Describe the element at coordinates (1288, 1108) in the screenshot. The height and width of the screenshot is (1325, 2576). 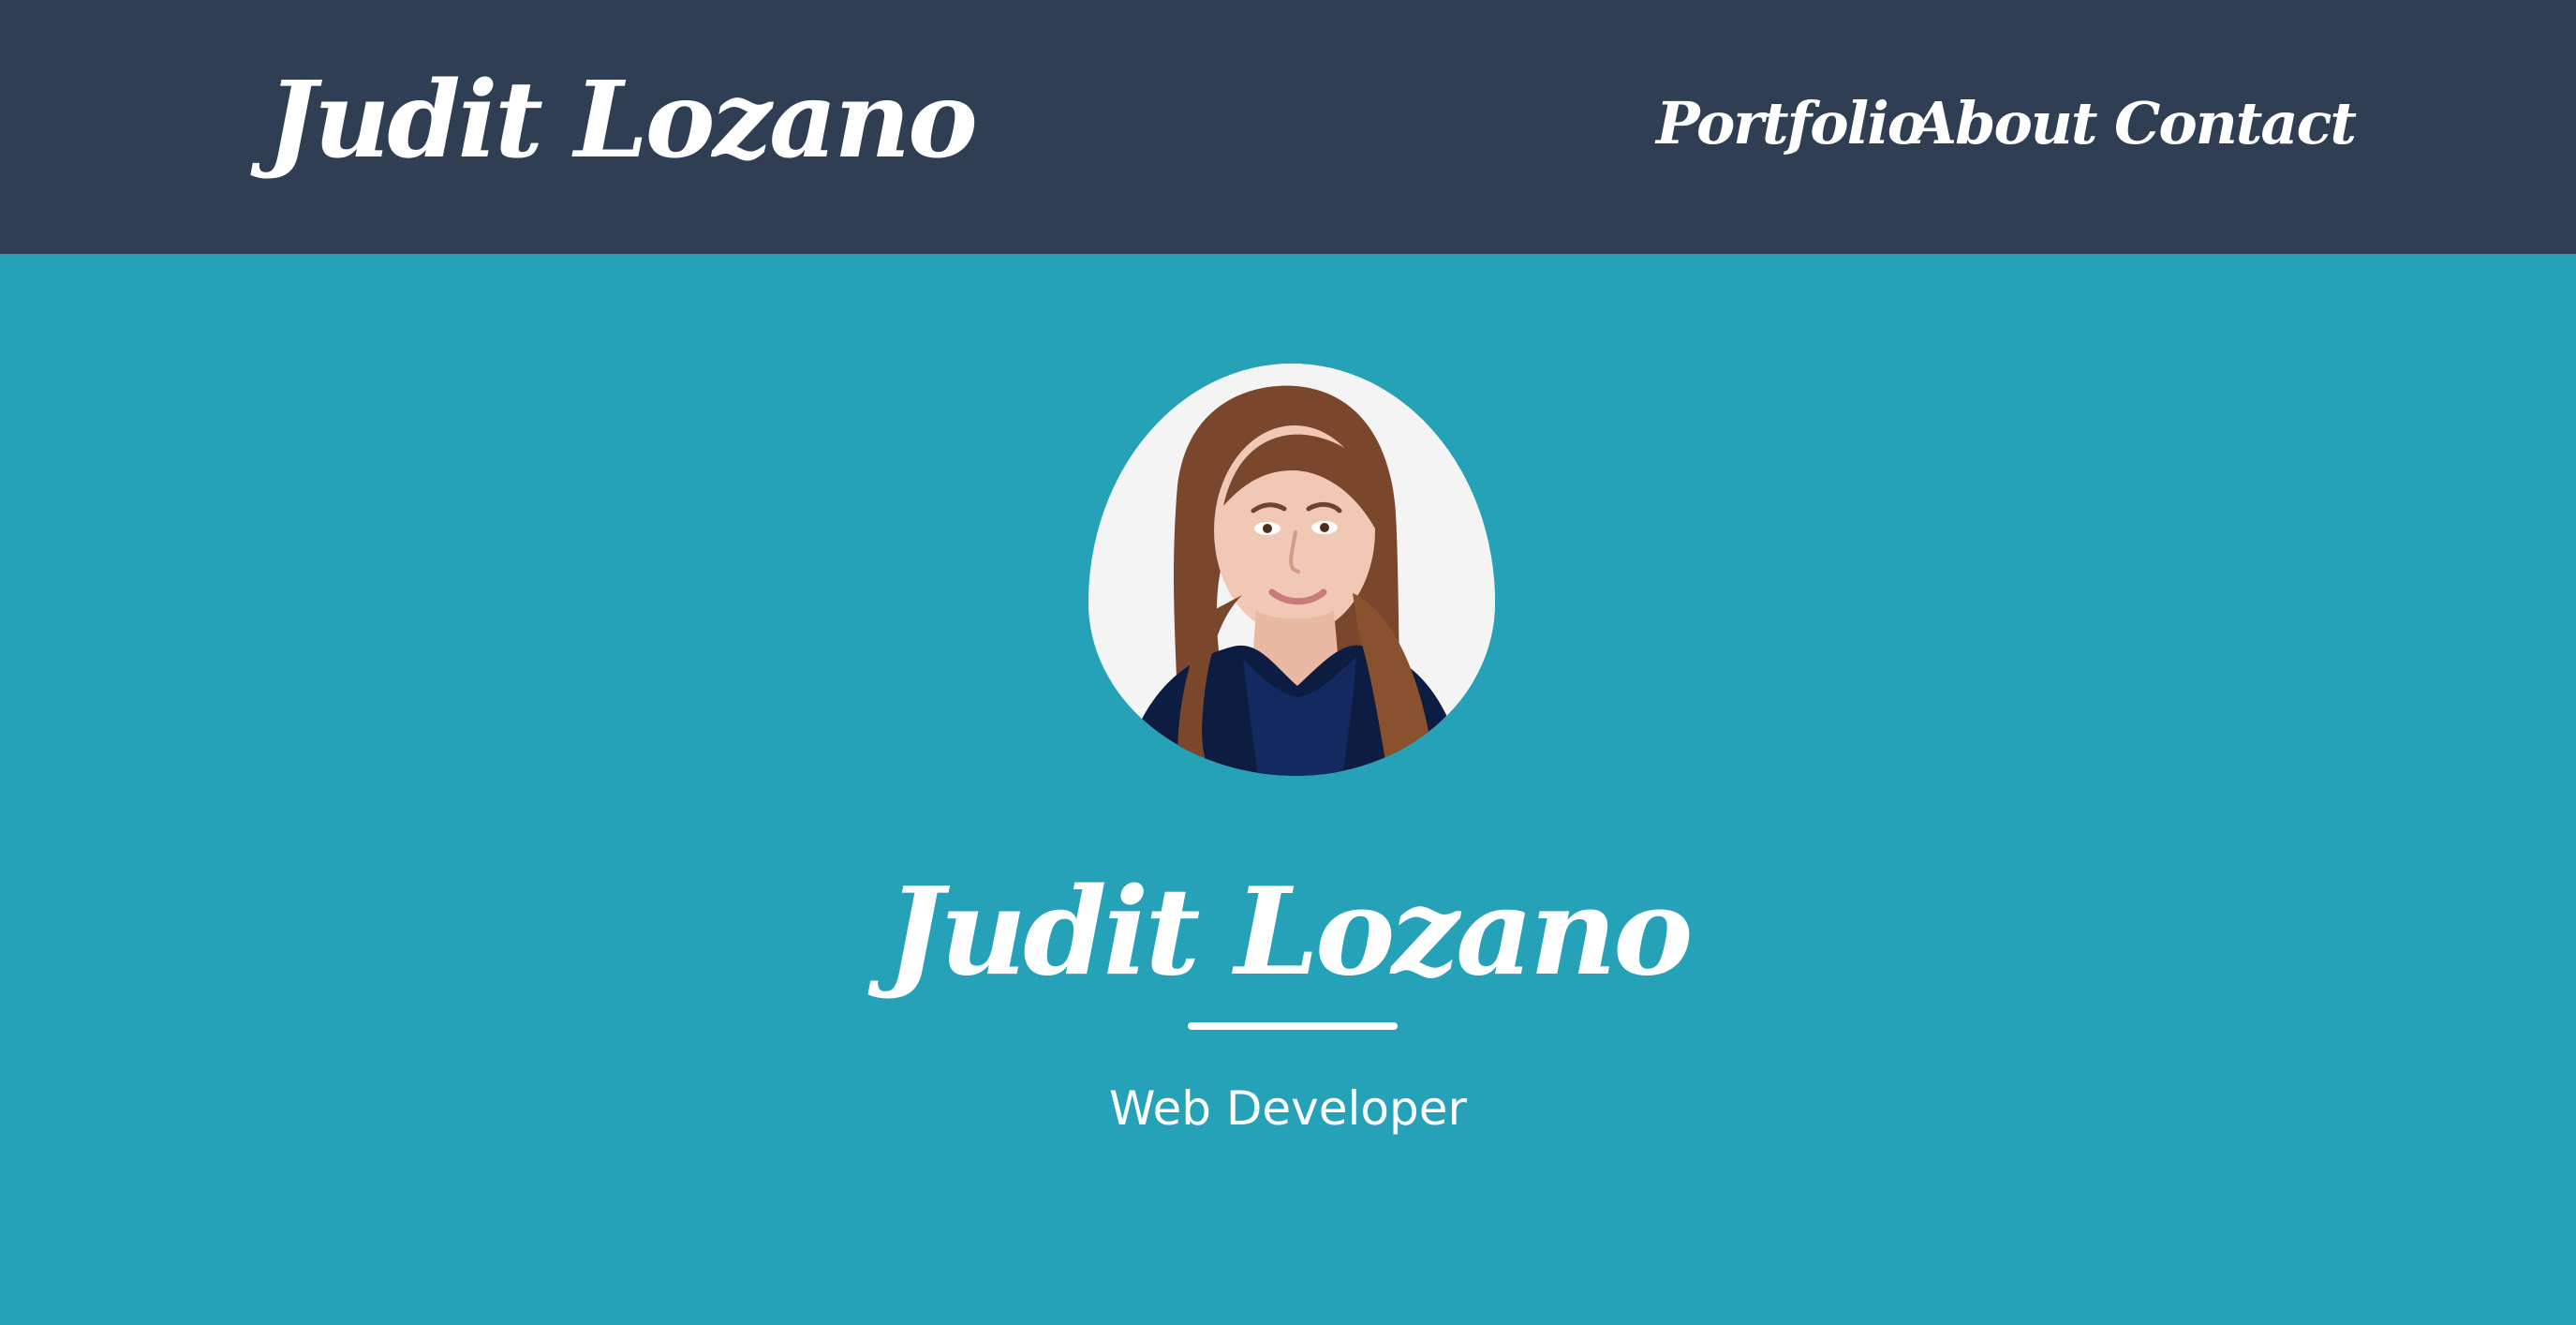
I see `hero-subtitle: Web Developer` at that location.